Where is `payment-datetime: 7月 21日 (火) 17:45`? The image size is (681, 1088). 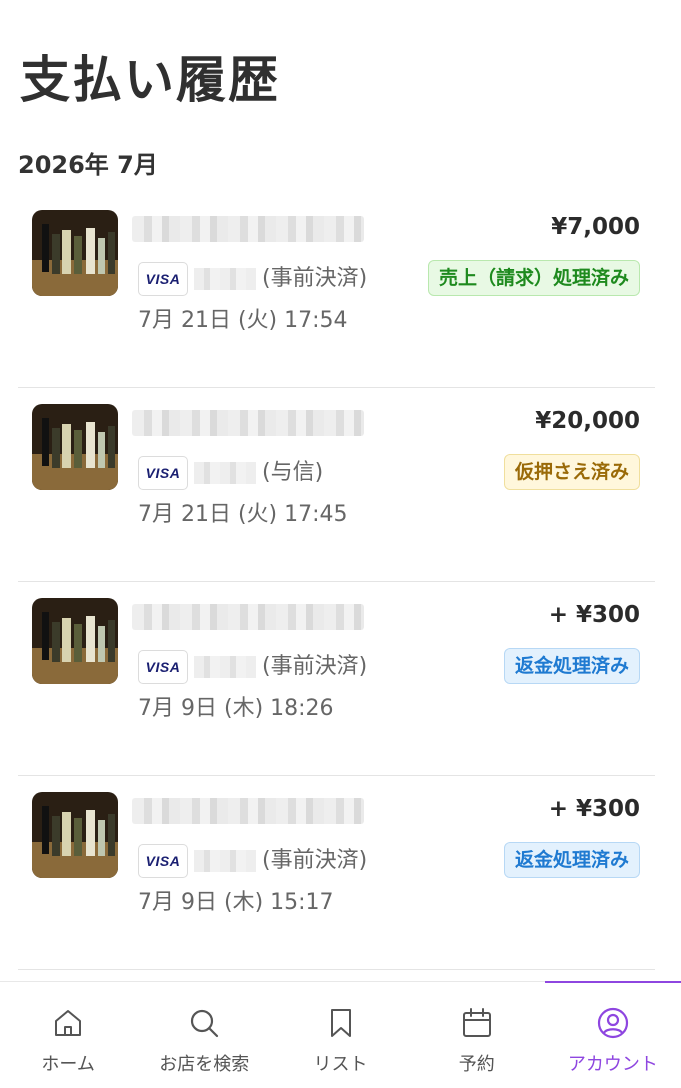 payment-datetime: 7月 21日 (火) 17:45 is located at coordinates (243, 514).